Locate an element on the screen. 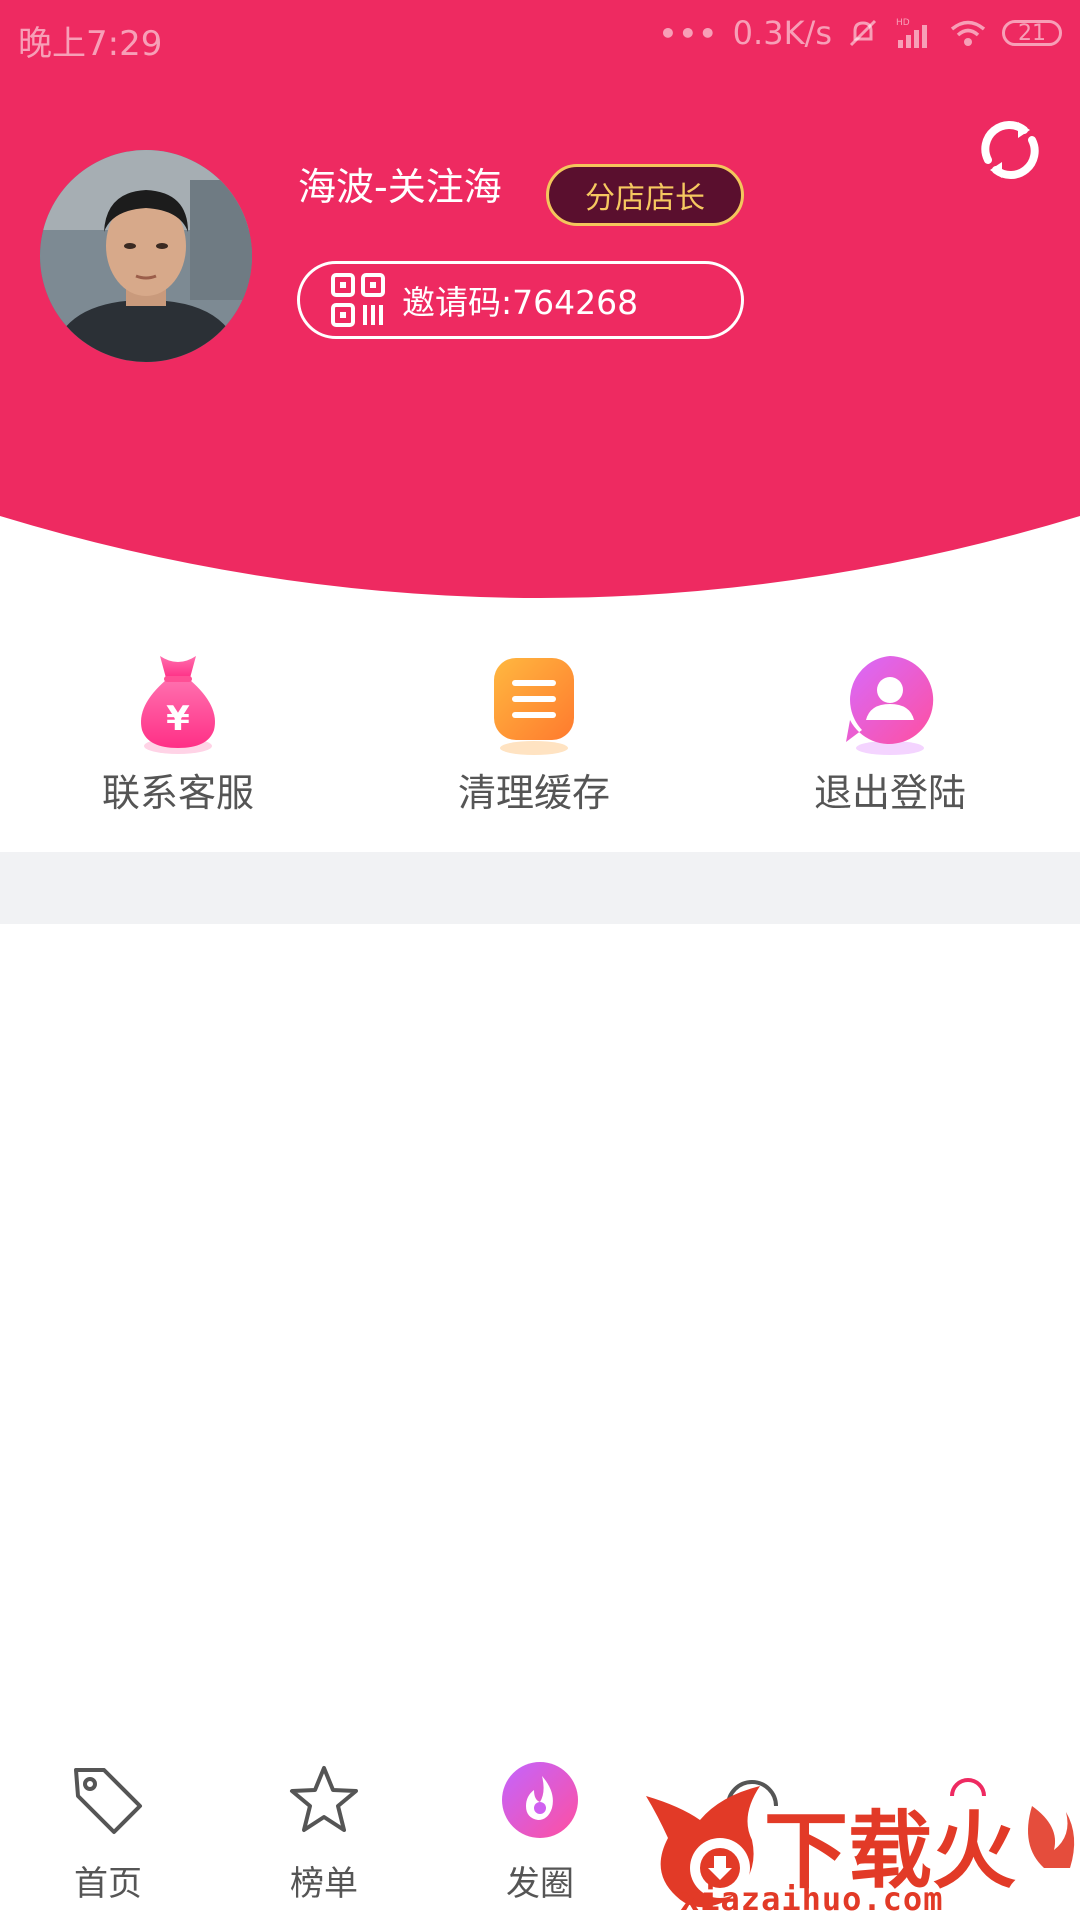 This screenshot has width=1080, height=1920. nav-item-home: 首页 is located at coordinates (108, 1832).